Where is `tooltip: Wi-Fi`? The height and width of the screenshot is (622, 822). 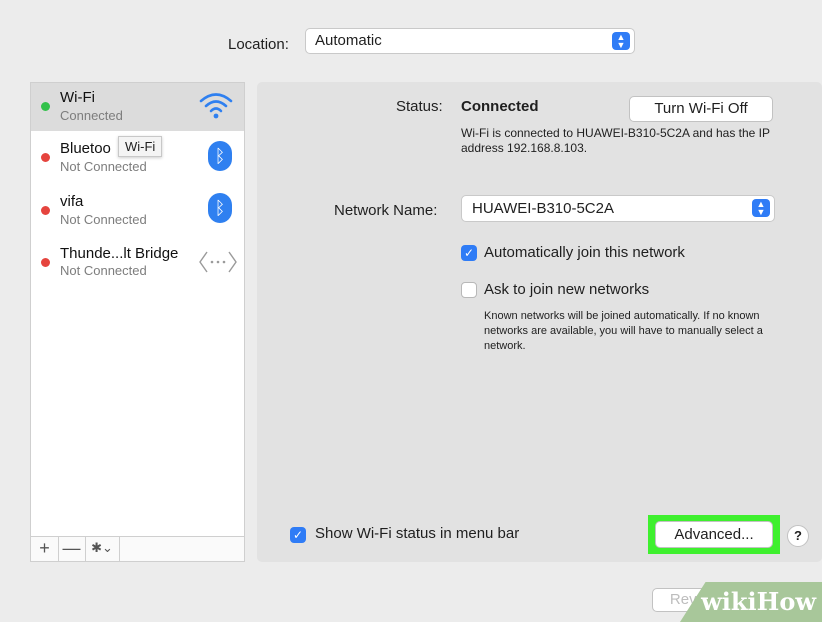
tooltip: Wi-Fi is located at coordinates (140, 146).